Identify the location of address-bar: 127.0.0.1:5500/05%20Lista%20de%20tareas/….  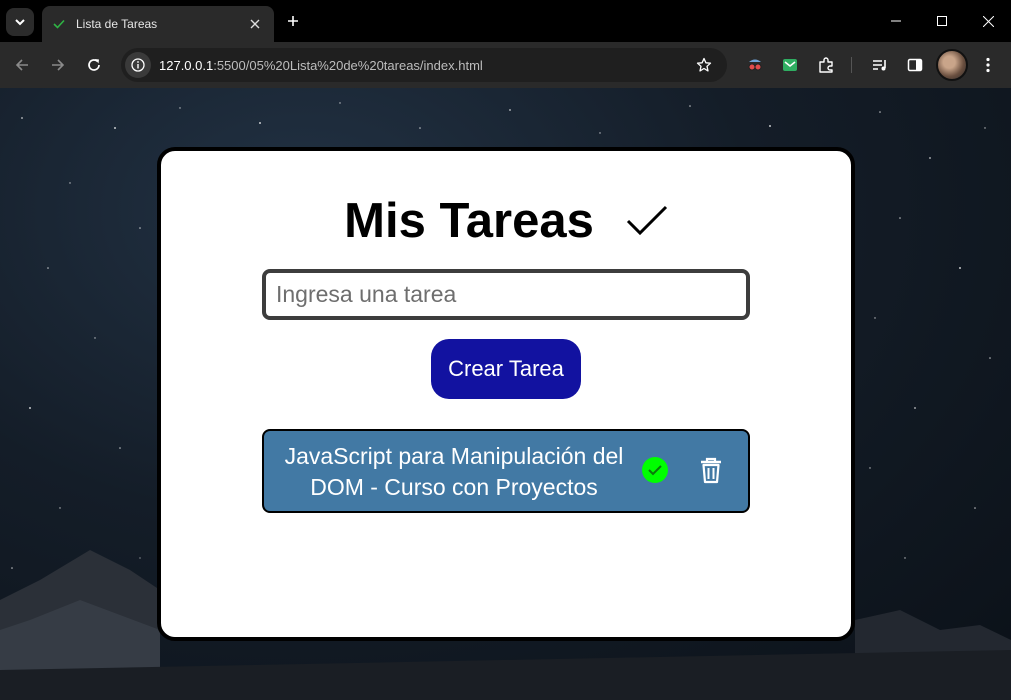
(424, 65).